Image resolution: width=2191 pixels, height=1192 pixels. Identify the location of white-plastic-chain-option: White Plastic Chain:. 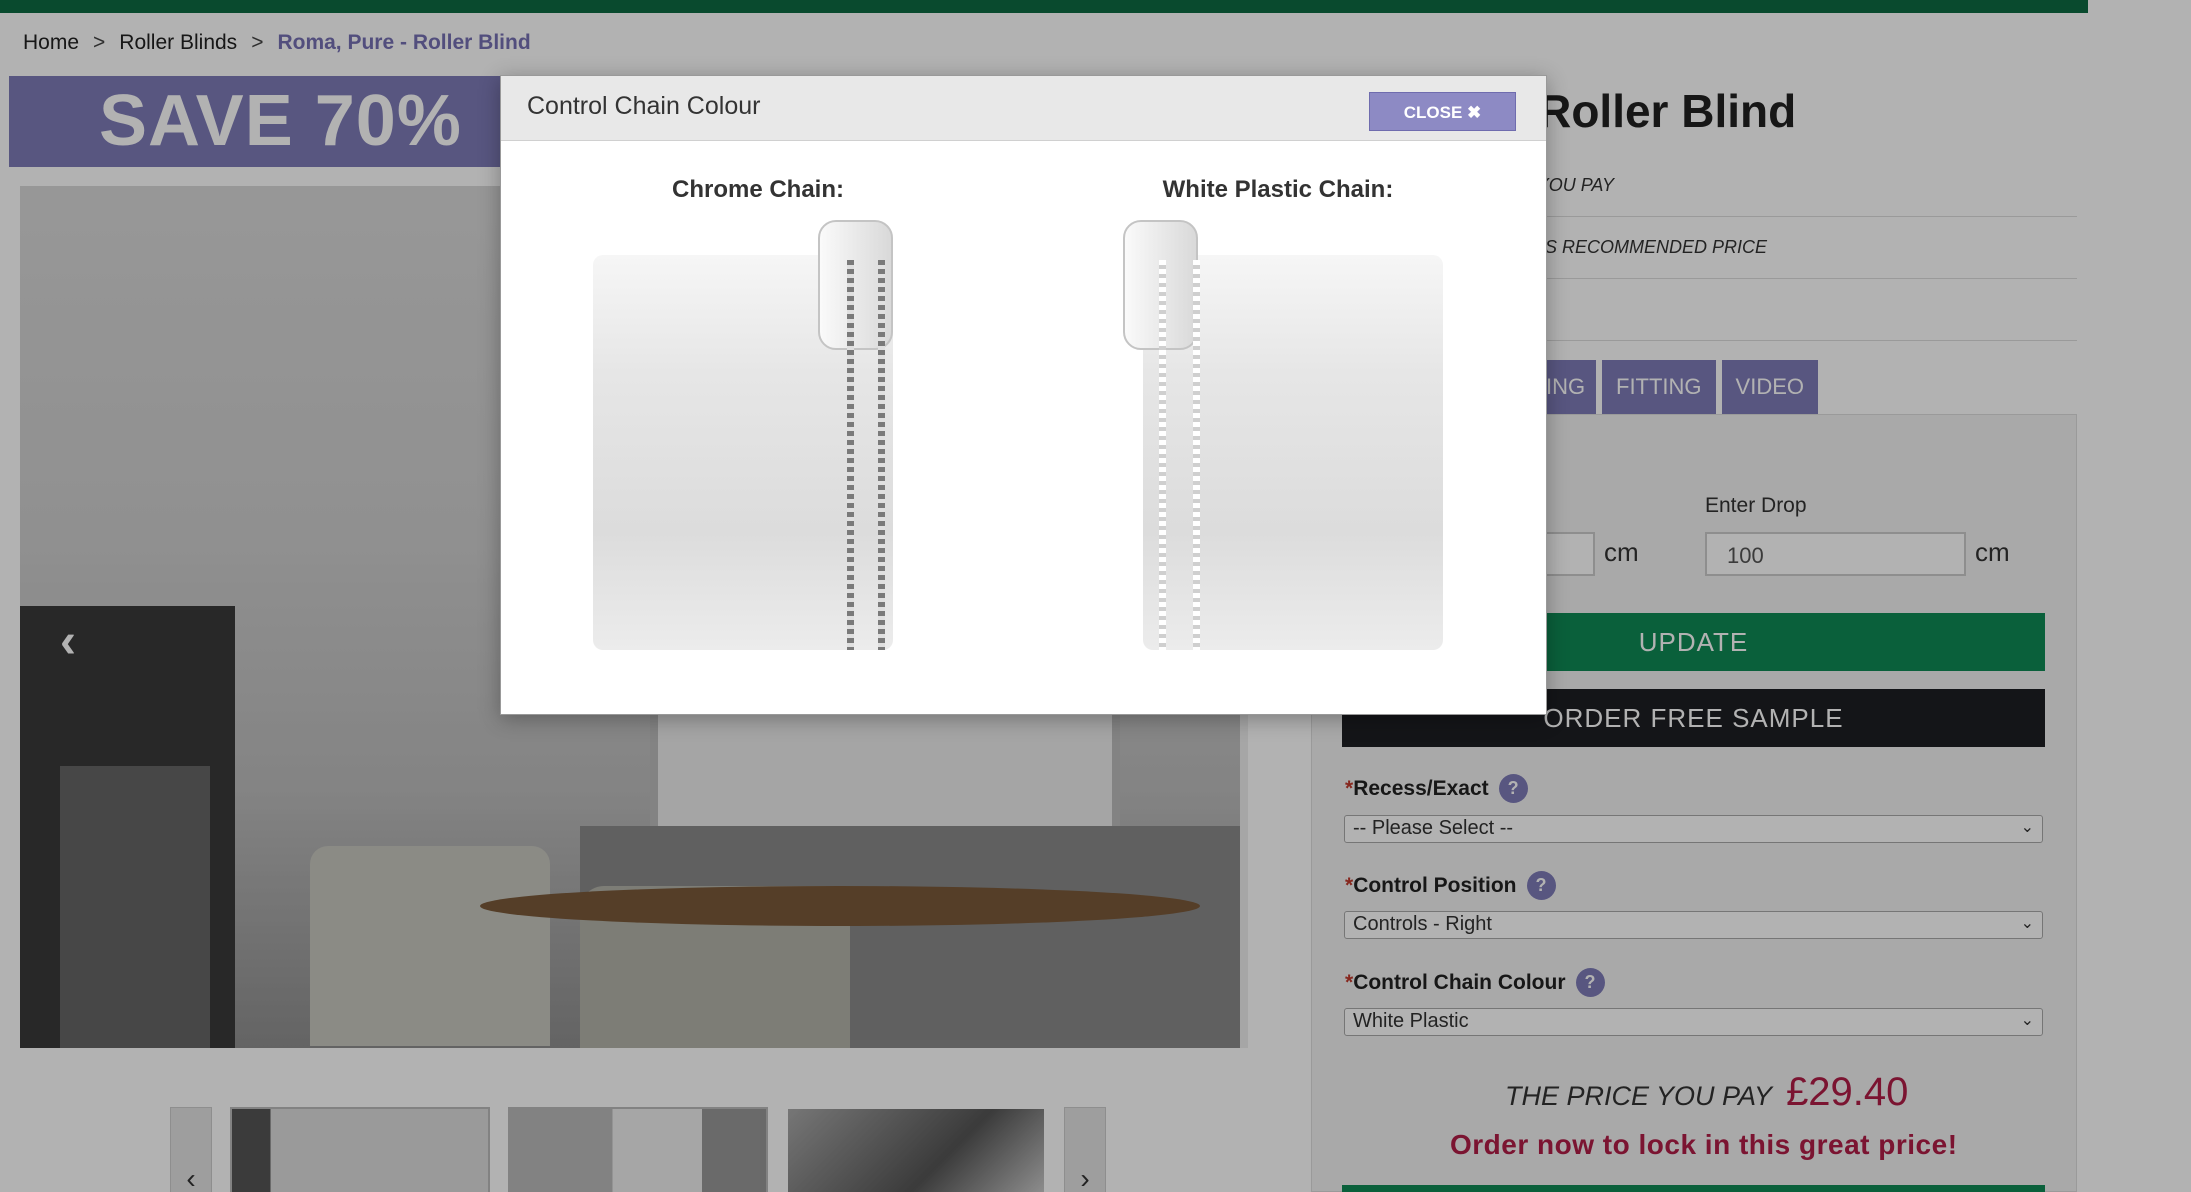
(1278, 413).